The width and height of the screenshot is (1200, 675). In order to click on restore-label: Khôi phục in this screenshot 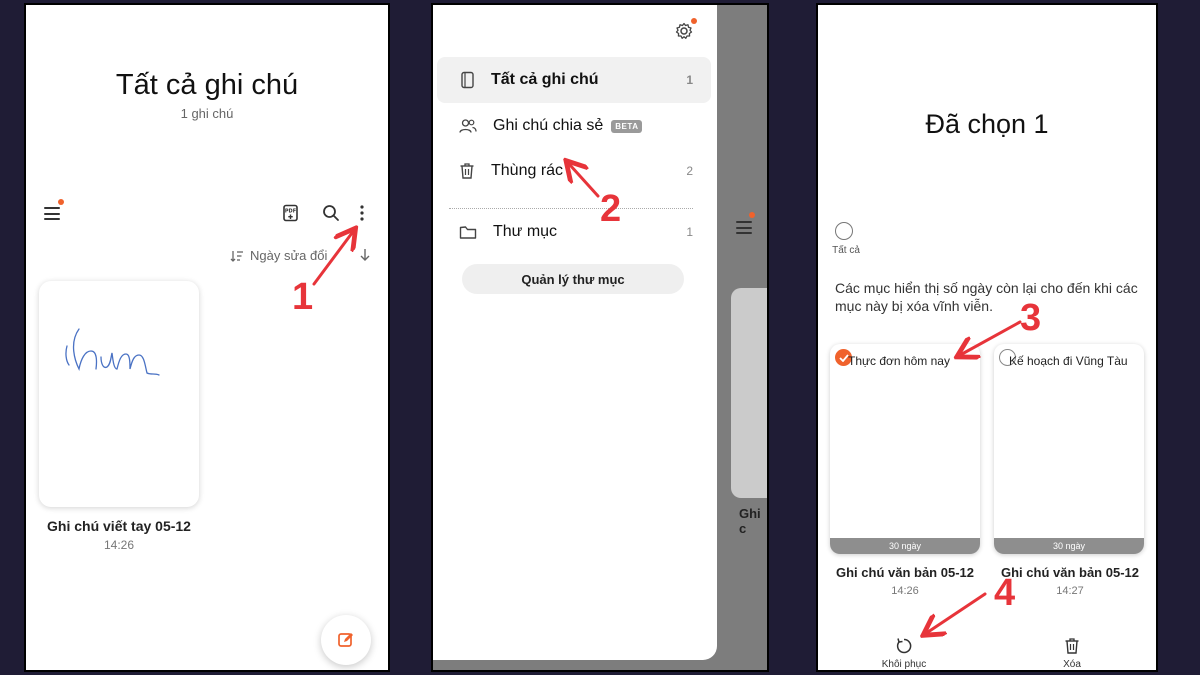, I will do `click(904, 664)`.